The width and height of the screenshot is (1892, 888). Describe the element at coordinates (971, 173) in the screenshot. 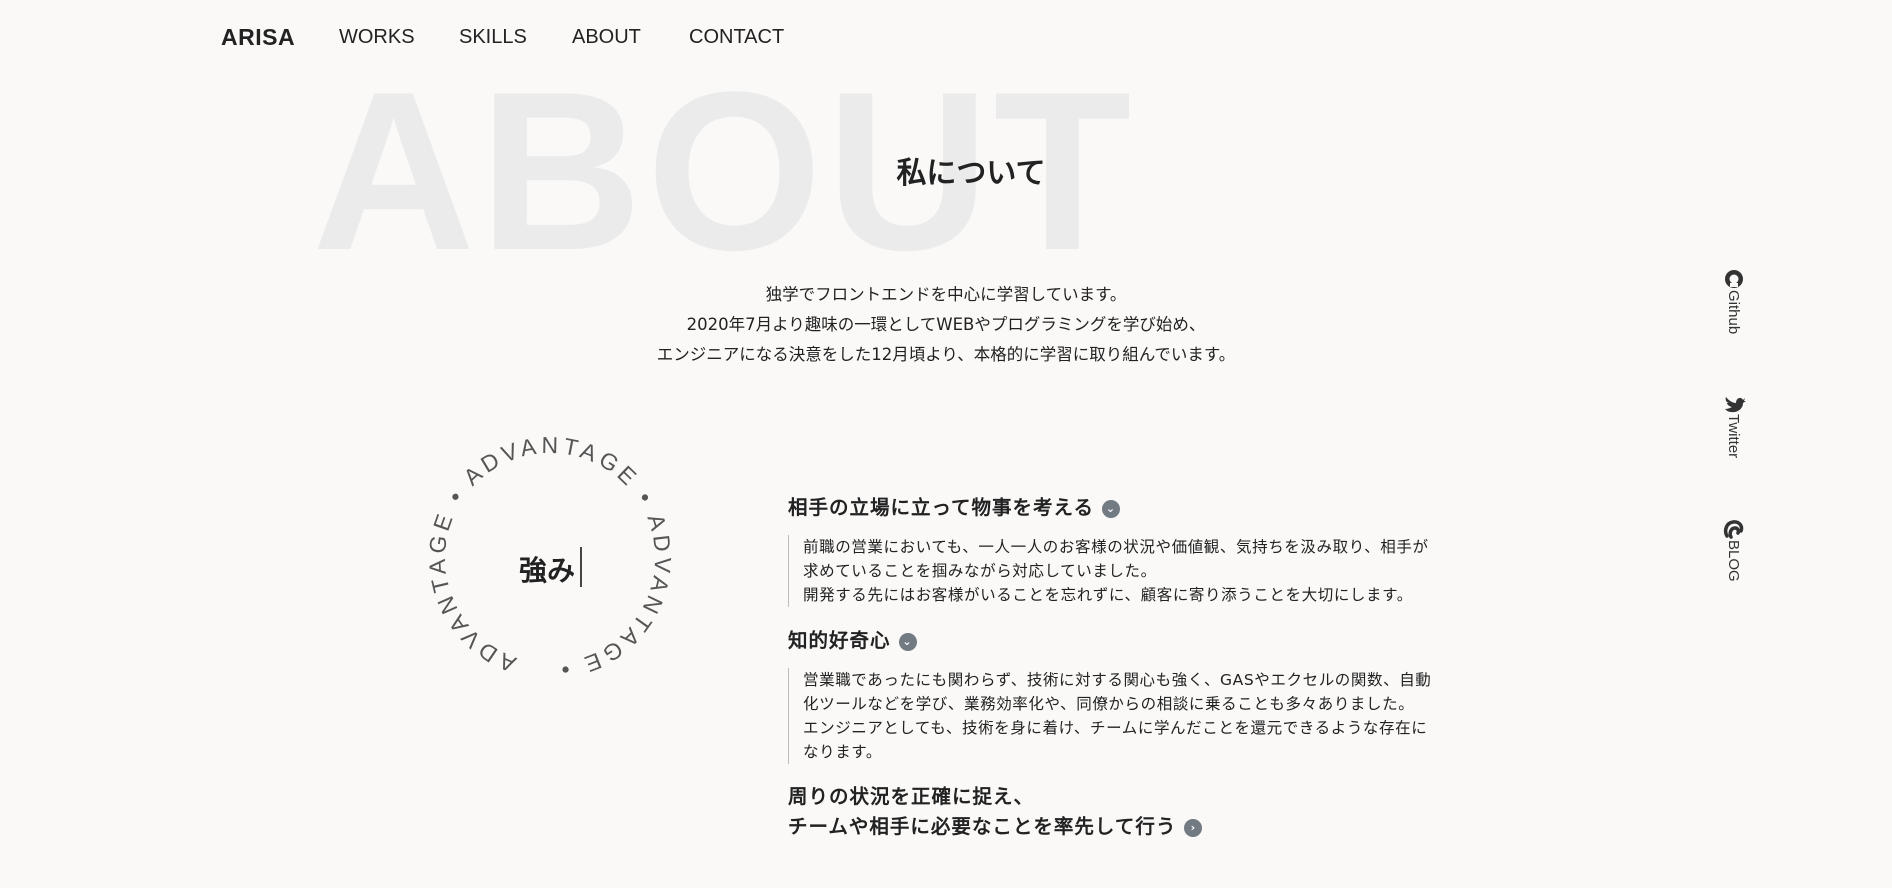

I see `page-title: 私について` at that location.